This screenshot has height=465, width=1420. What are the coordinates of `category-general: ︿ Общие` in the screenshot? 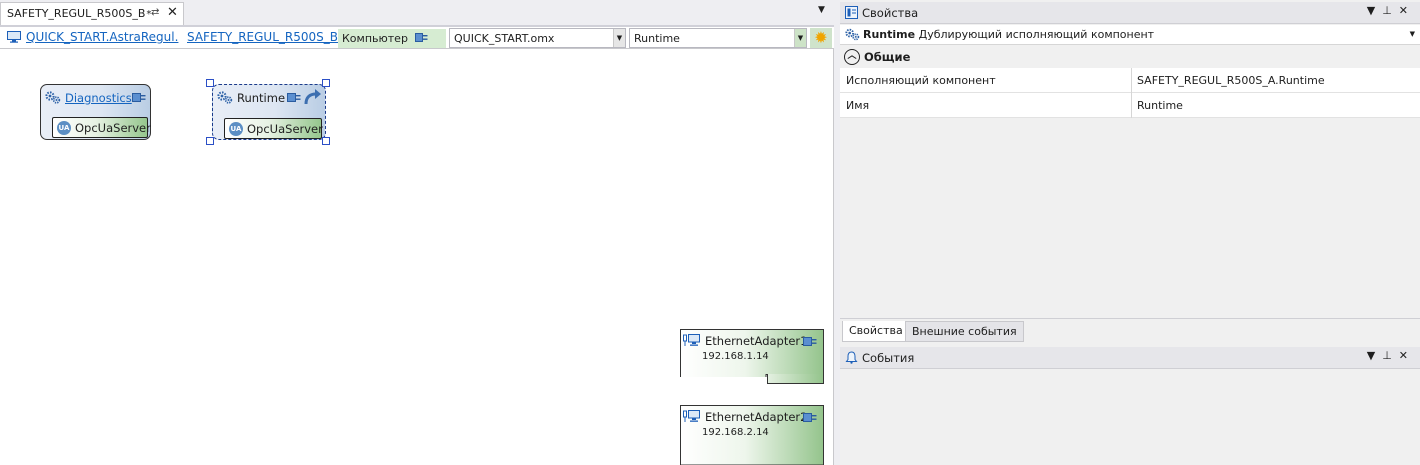 It's located at (1130, 57).